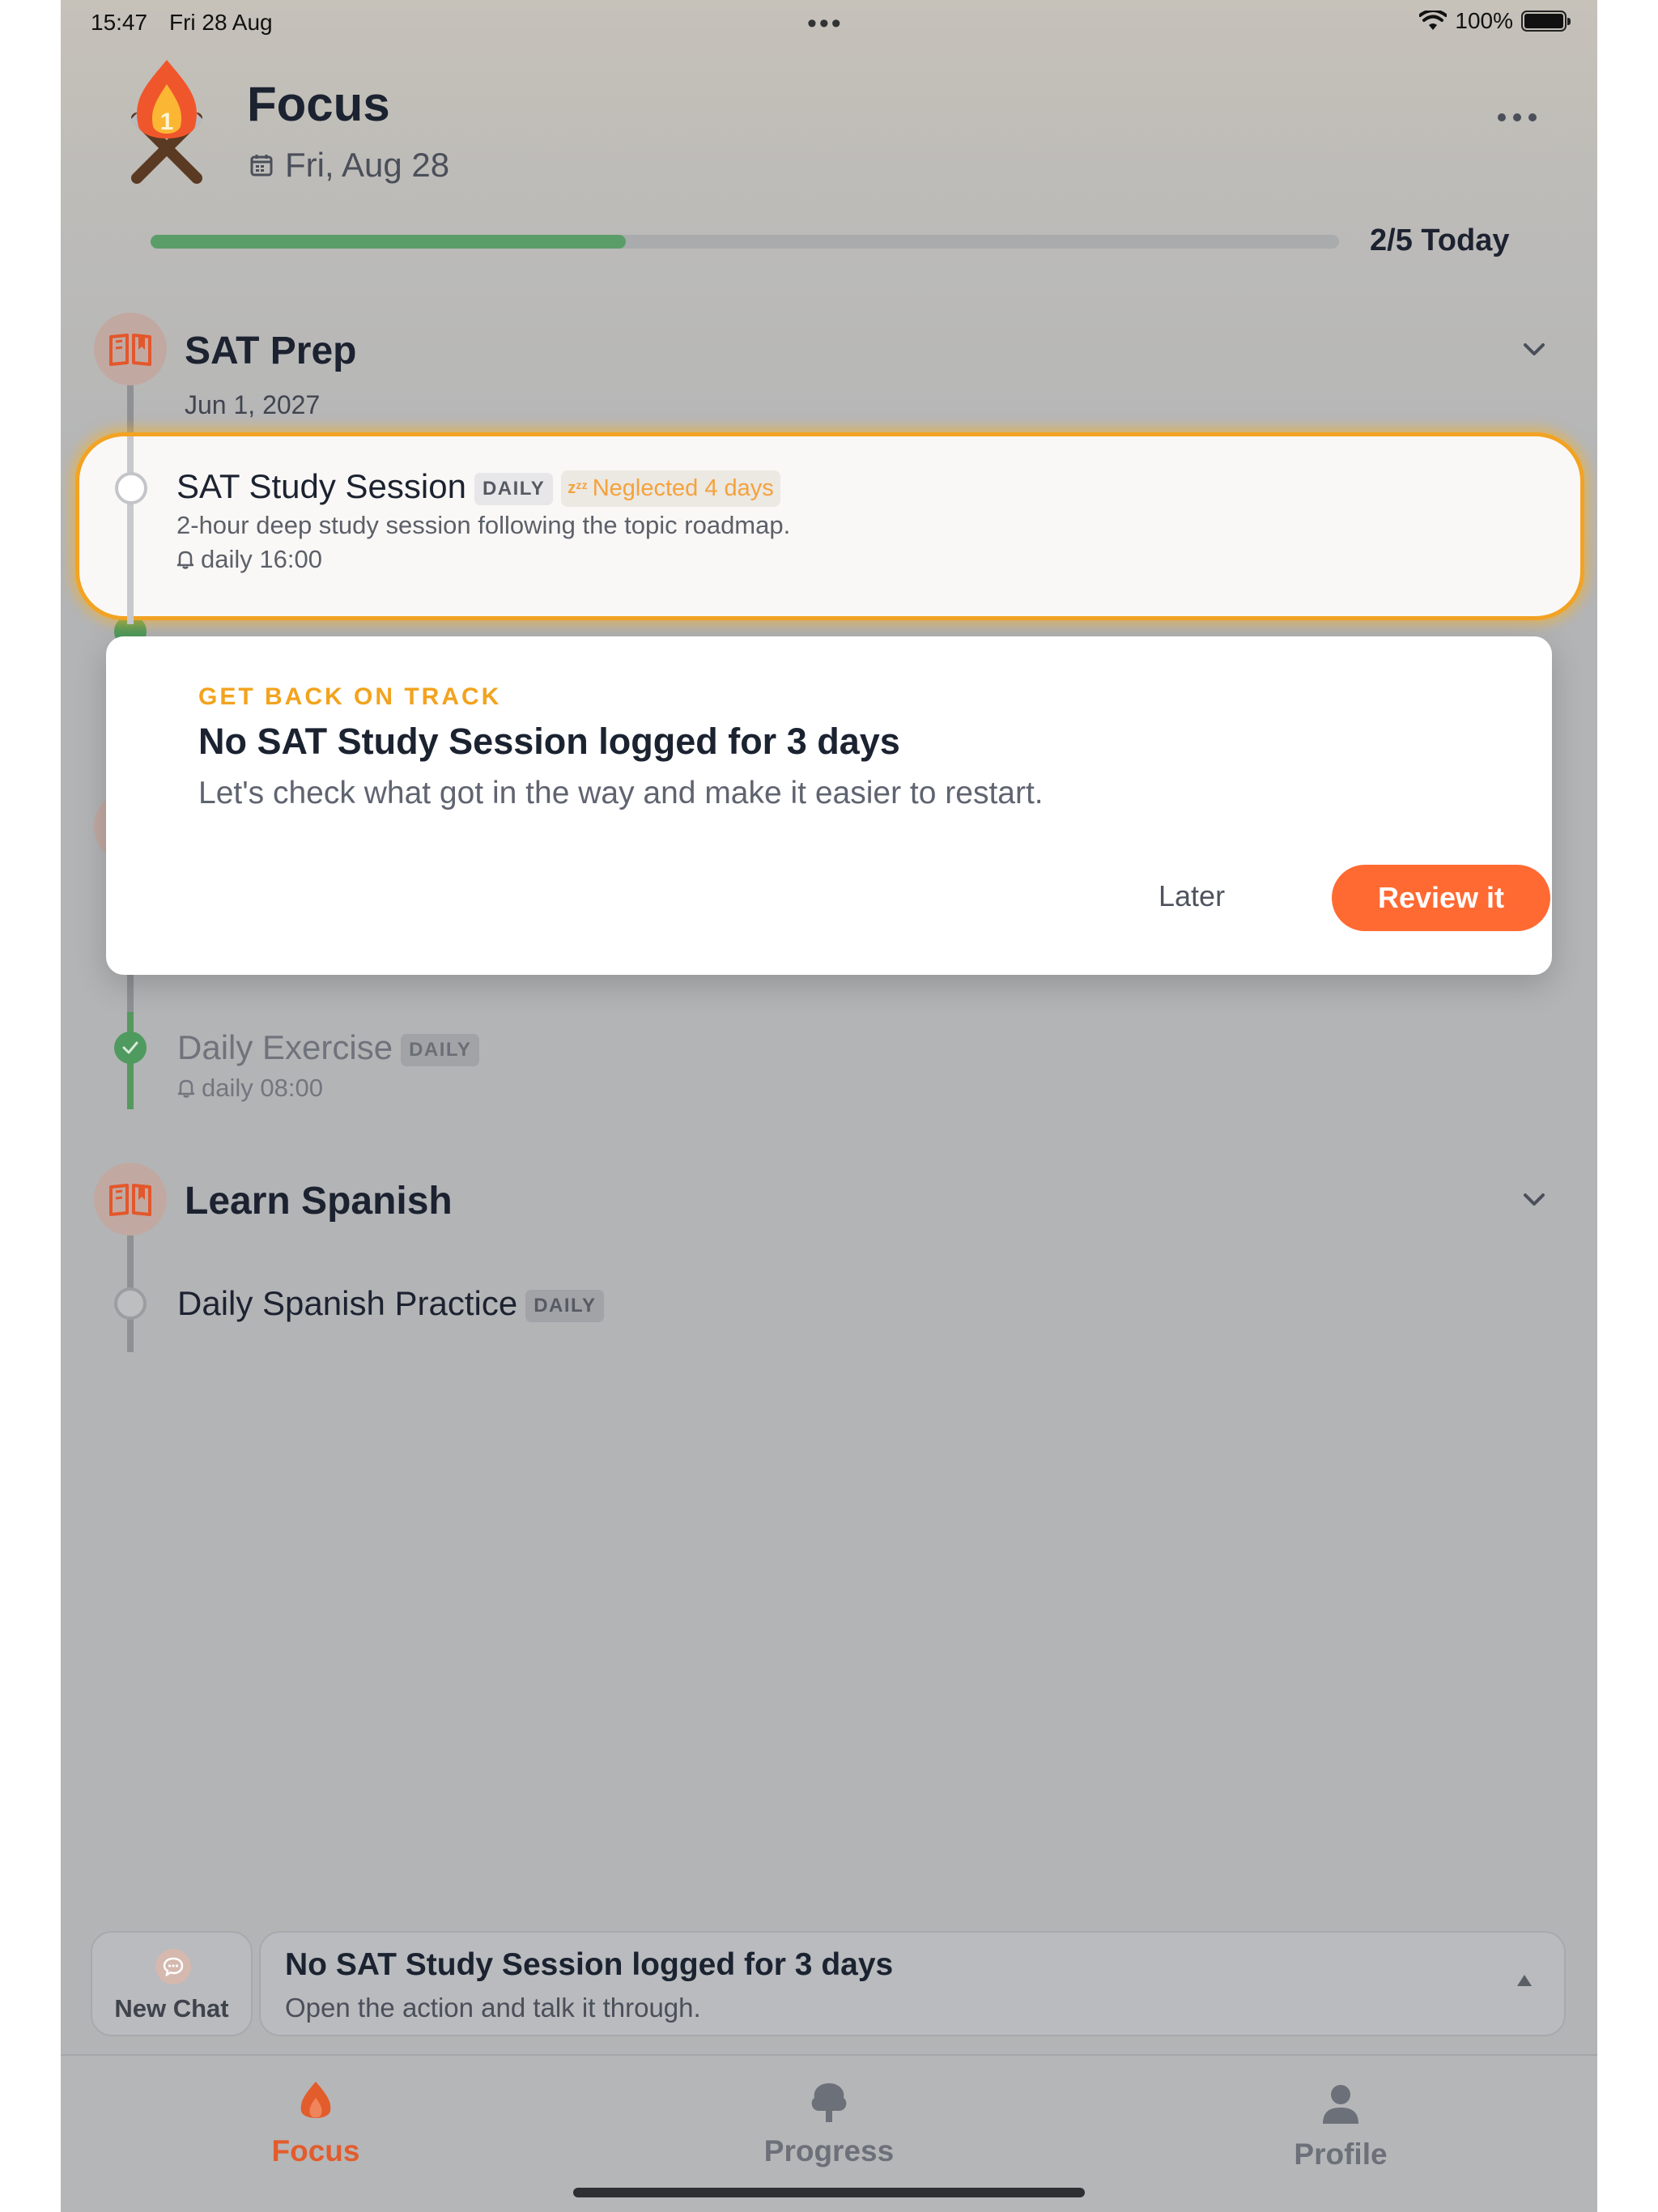  Describe the element at coordinates (315, 2124) in the screenshot. I see `tab-focus: Focus` at that location.